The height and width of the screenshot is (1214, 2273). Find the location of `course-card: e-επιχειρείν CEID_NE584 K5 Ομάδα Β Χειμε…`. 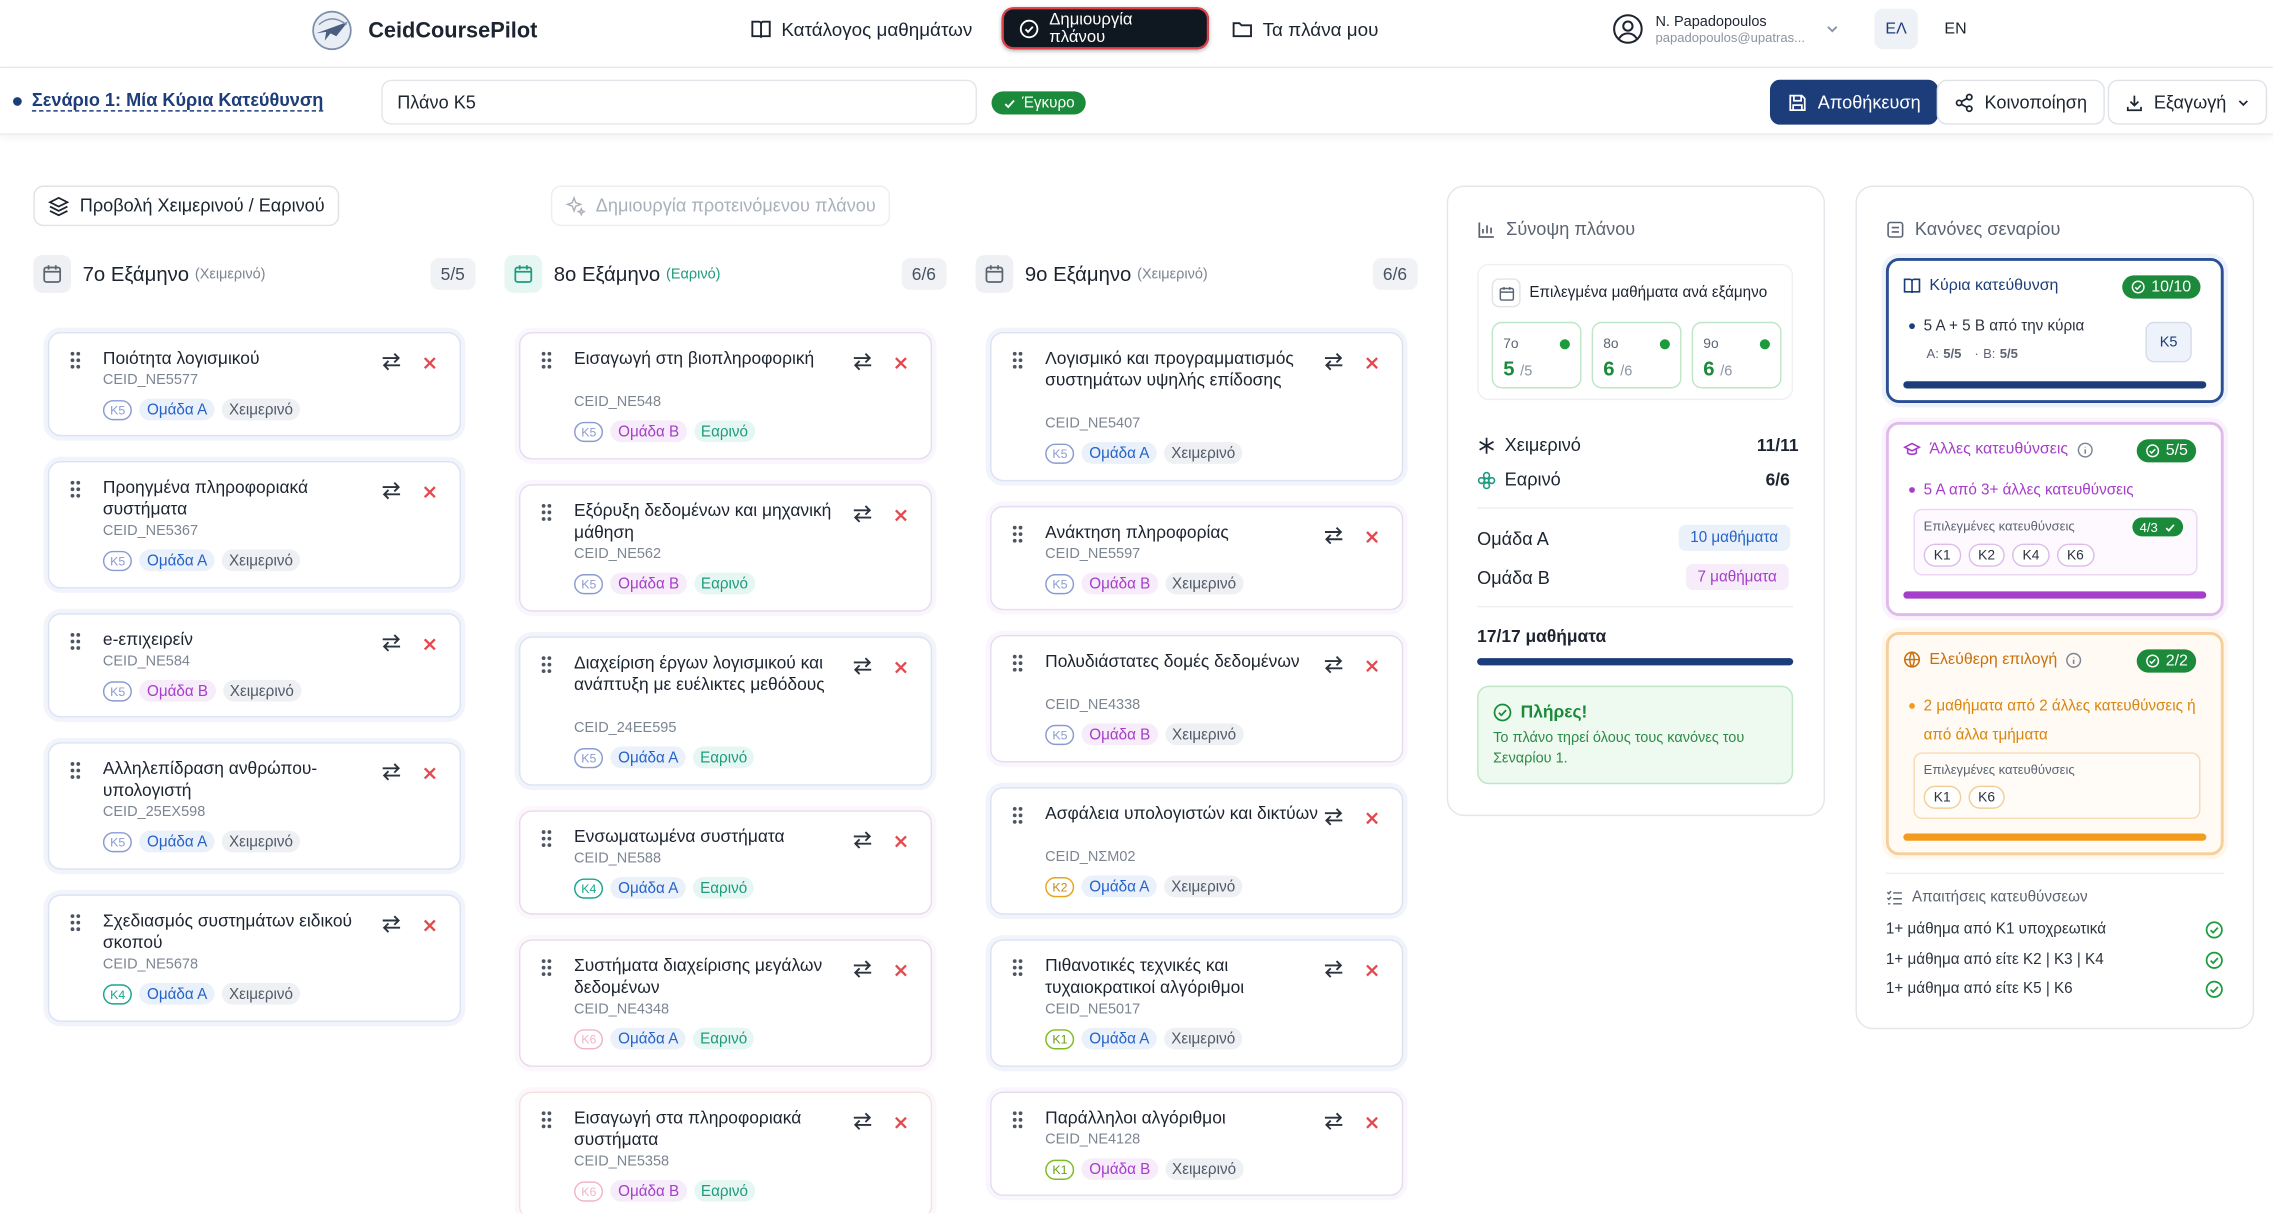

course-card: e-επιχειρείν CEID_NE584 K5 Ομάδα Β Χειμε… is located at coordinates (254, 665).